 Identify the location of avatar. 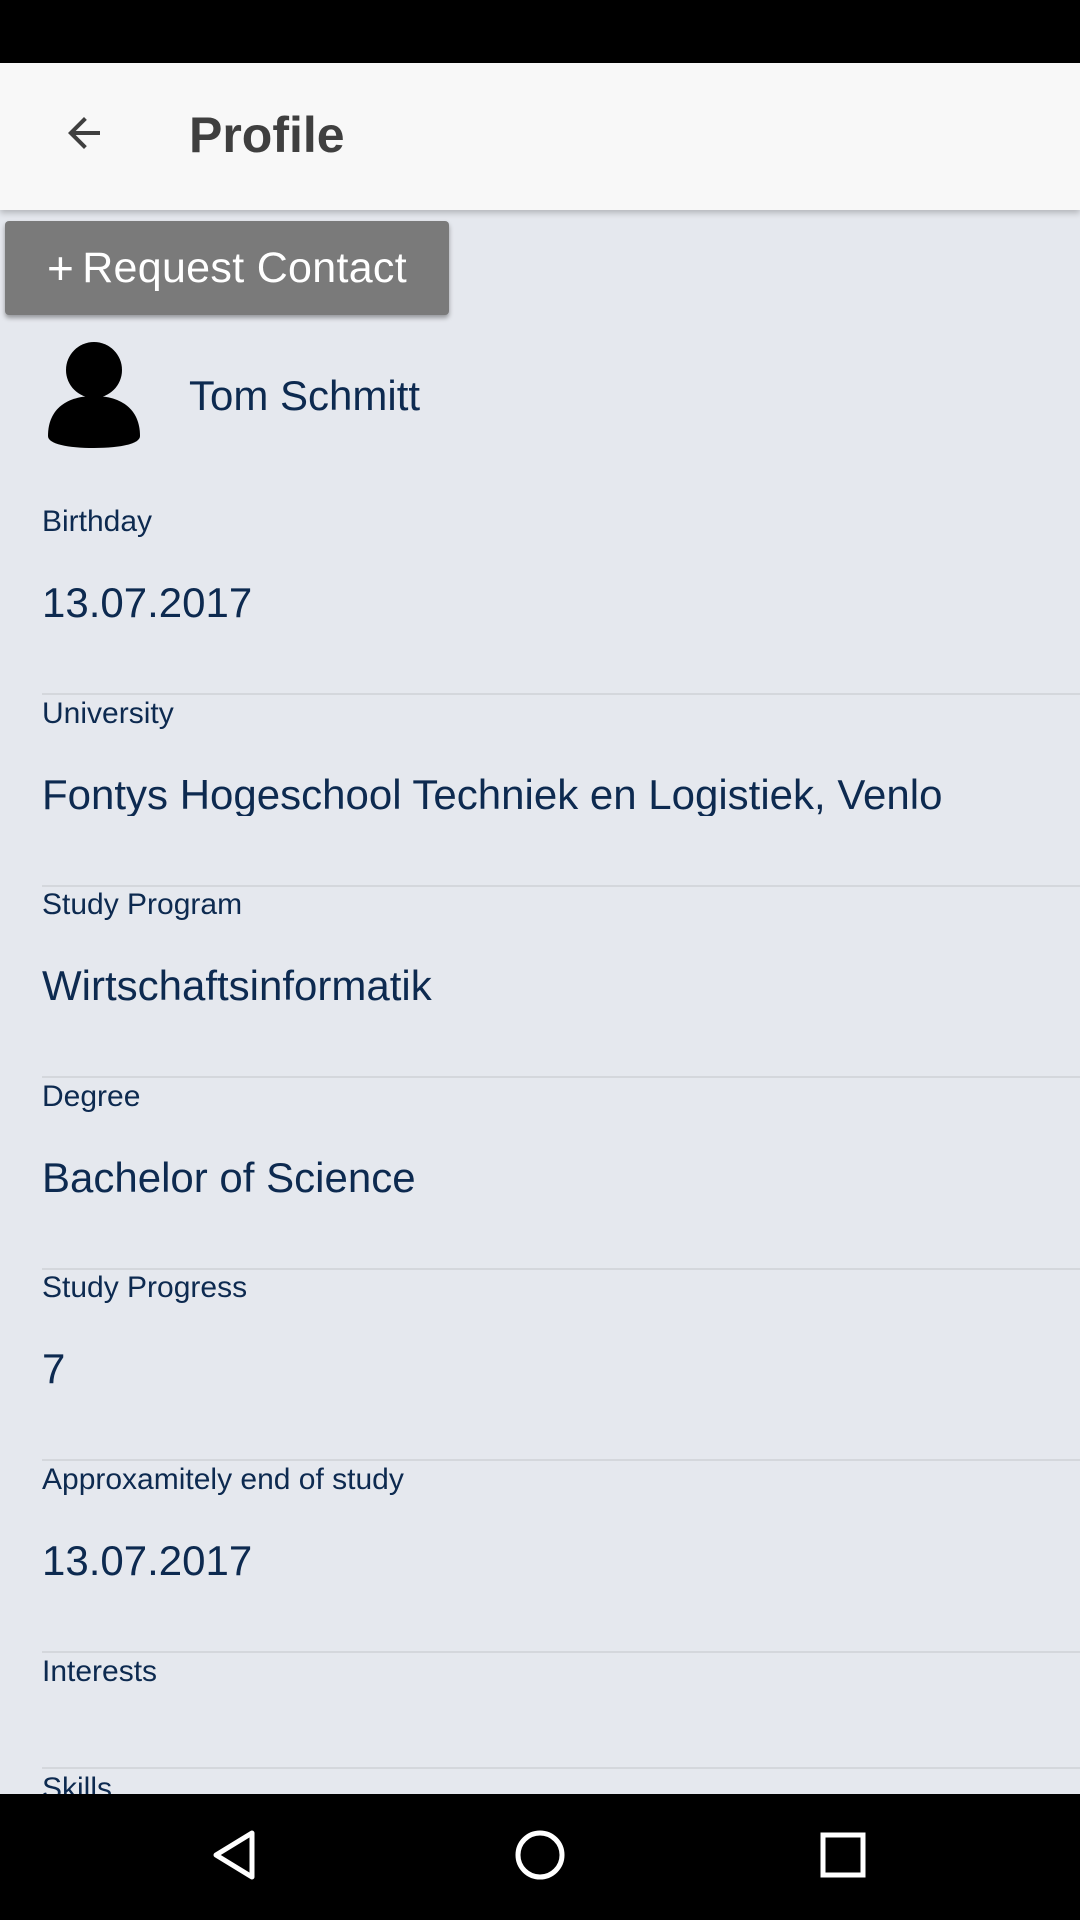
(94, 394).